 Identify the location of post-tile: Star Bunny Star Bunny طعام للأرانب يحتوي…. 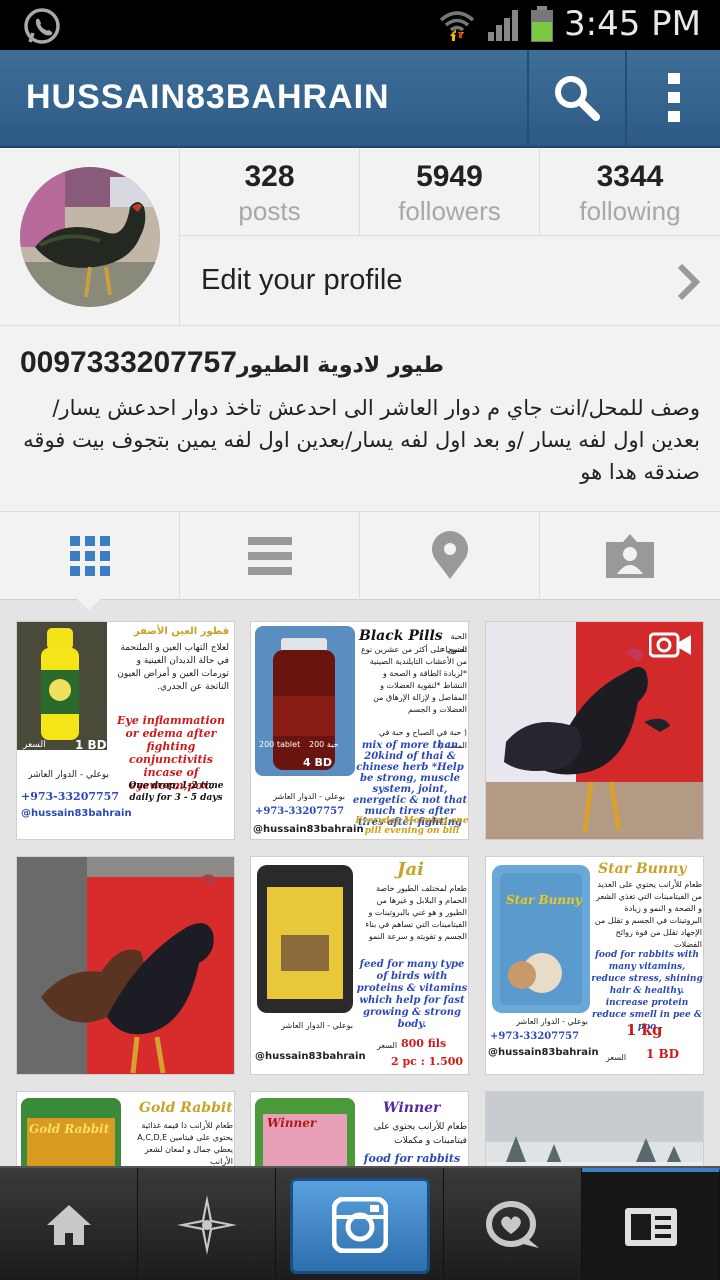
(594, 965).